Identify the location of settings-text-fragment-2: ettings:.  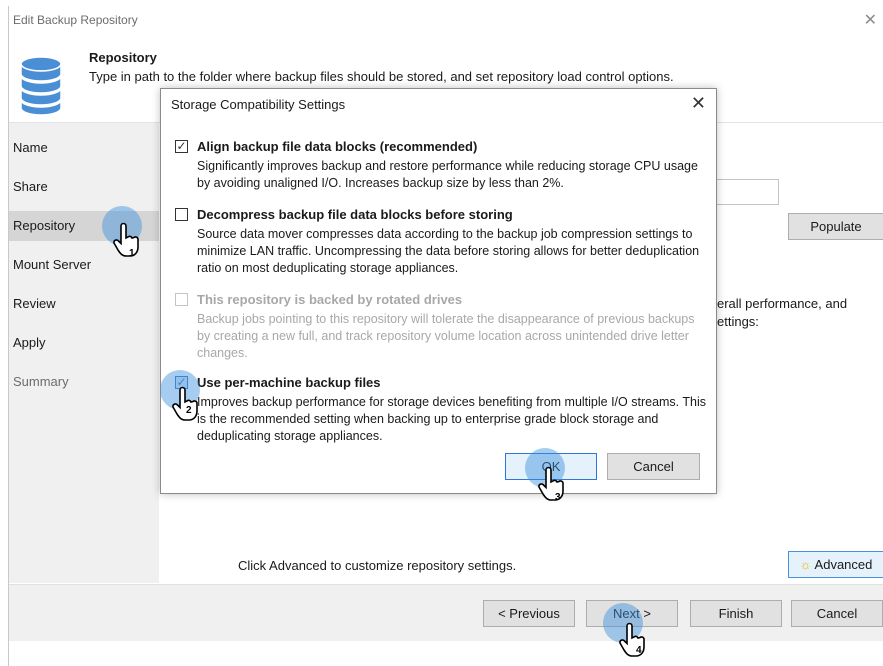
(738, 321).